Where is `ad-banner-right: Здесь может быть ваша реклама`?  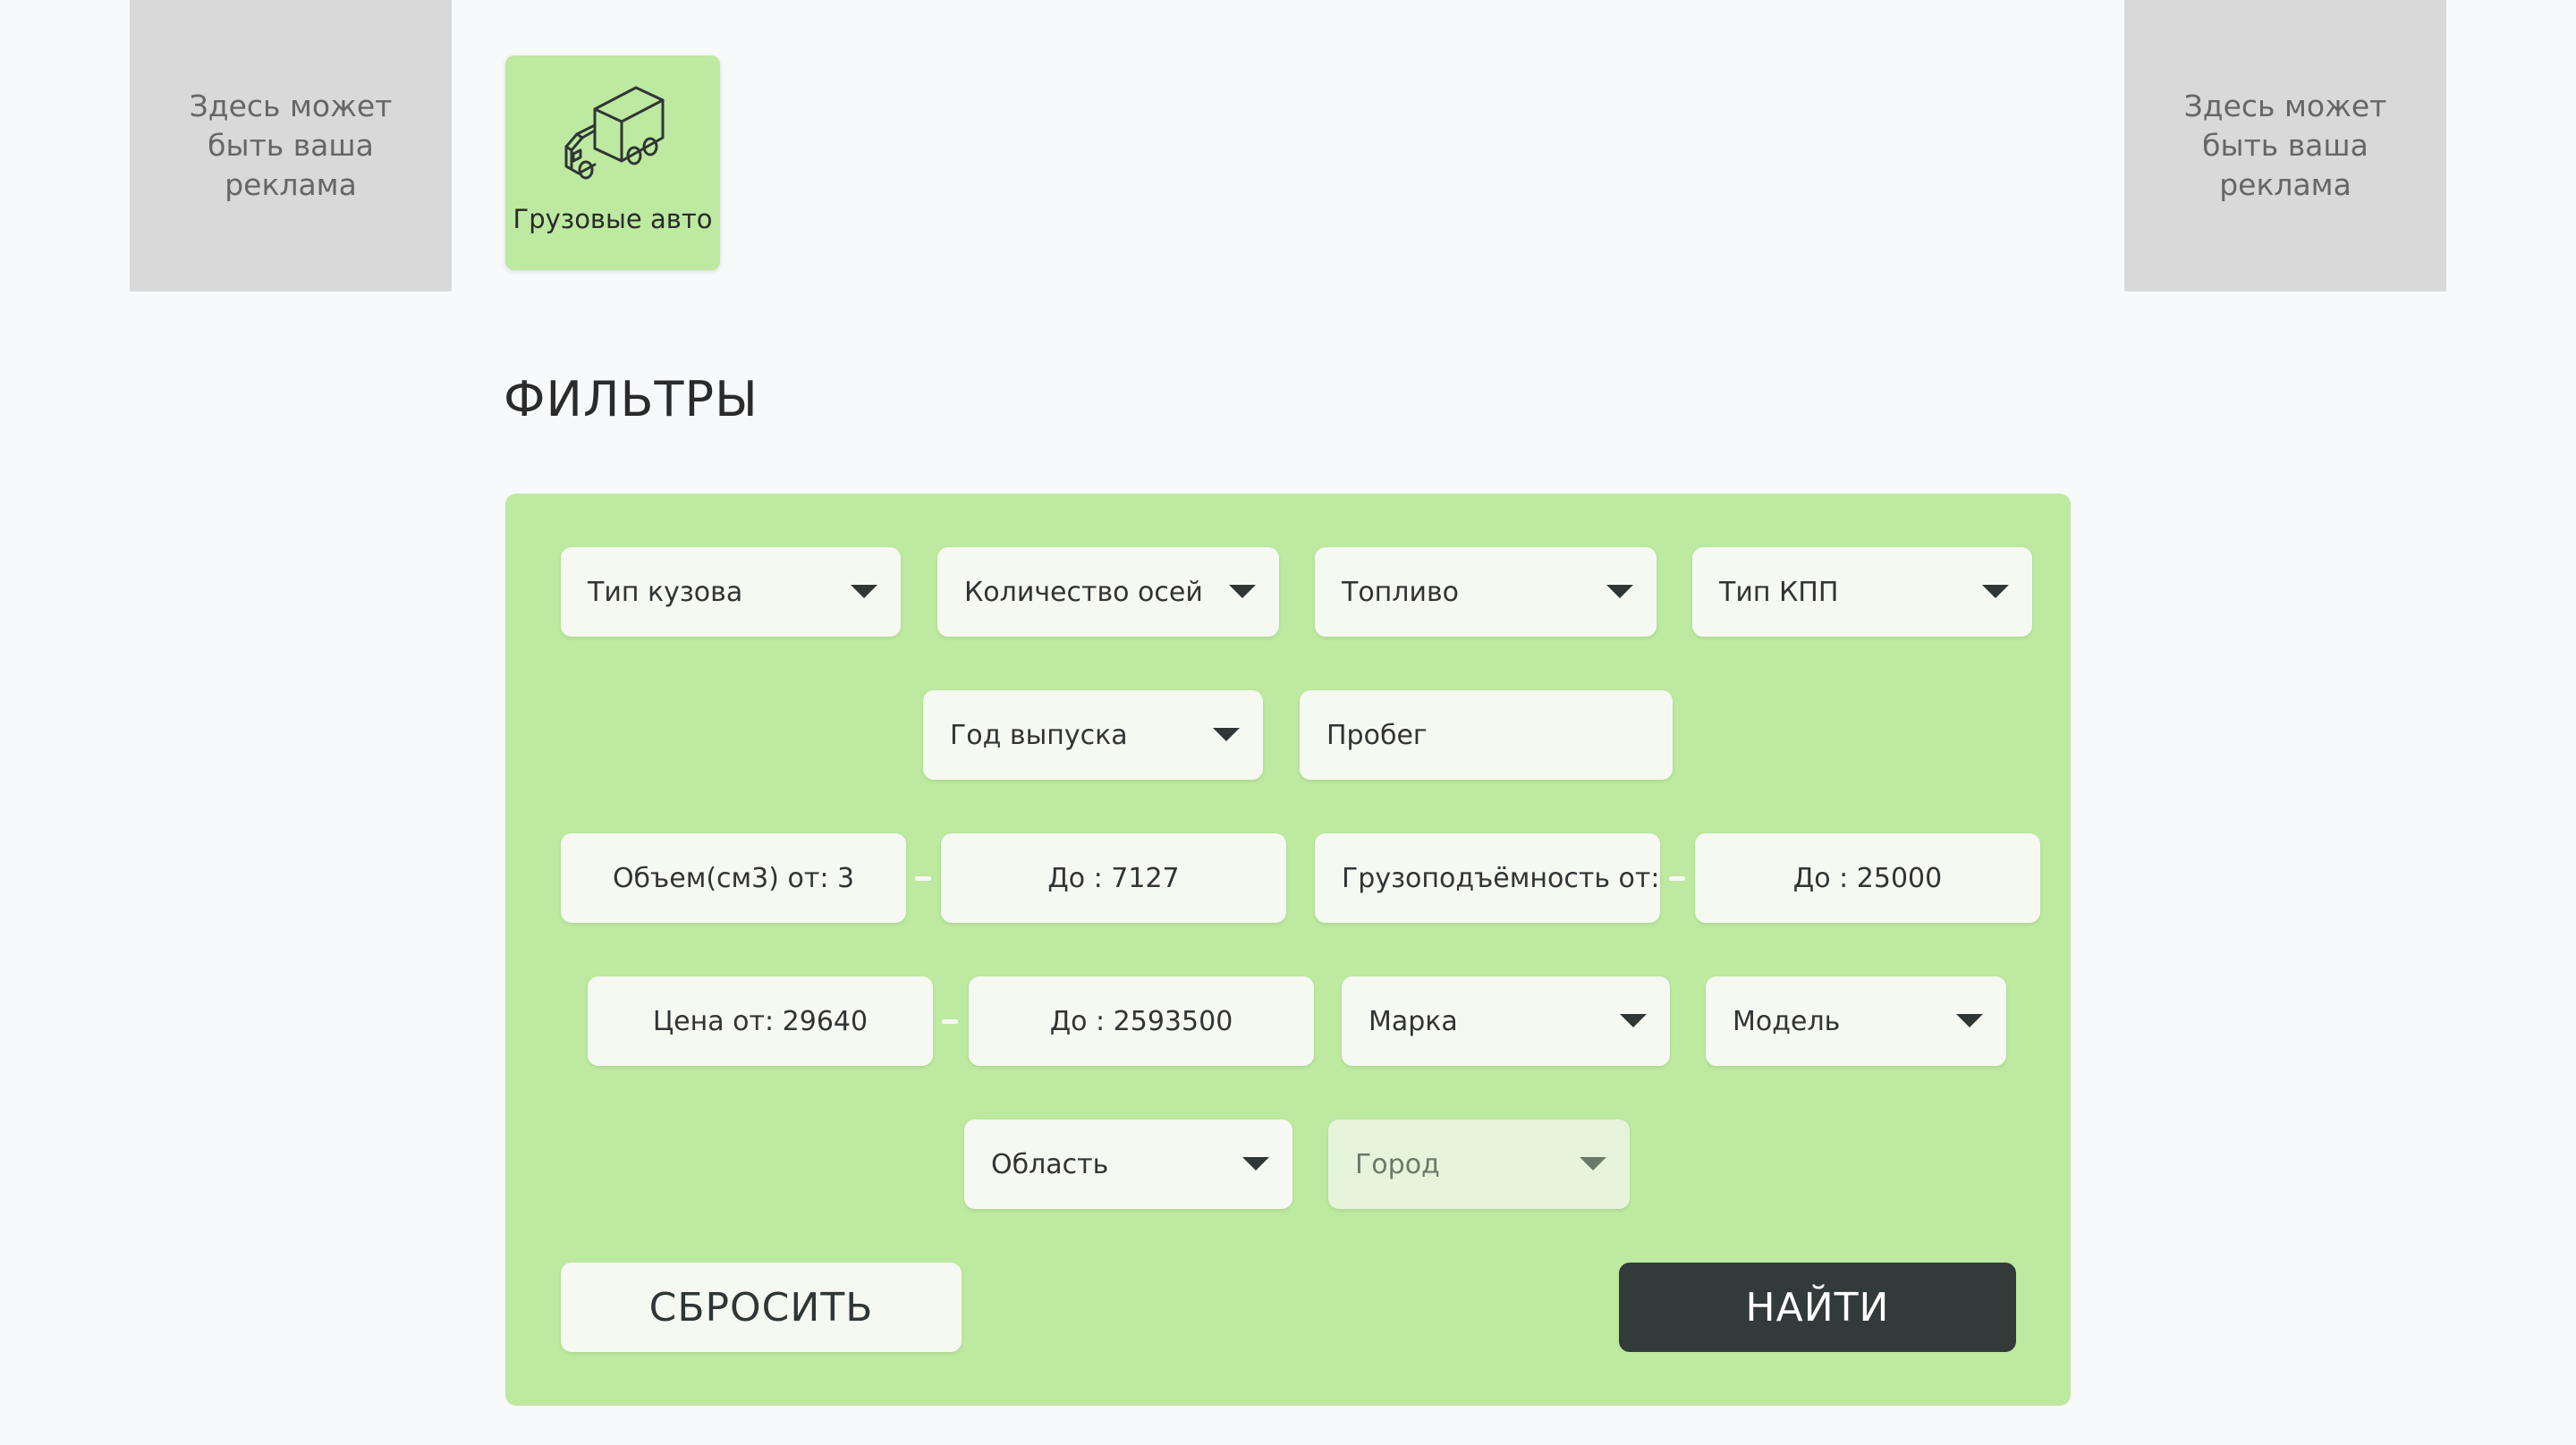
ad-banner-right: Здесь может быть ваша реклама is located at coordinates (2285, 146).